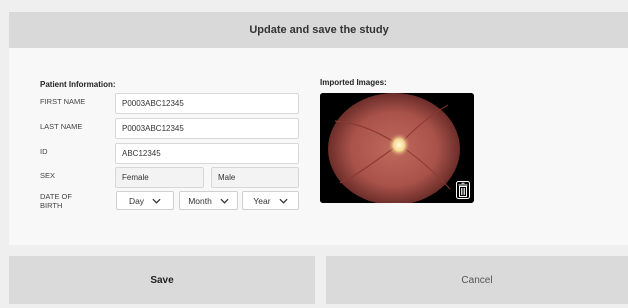 The image size is (628, 308). I want to click on fundus-image-thumbnail, so click(397, 148).